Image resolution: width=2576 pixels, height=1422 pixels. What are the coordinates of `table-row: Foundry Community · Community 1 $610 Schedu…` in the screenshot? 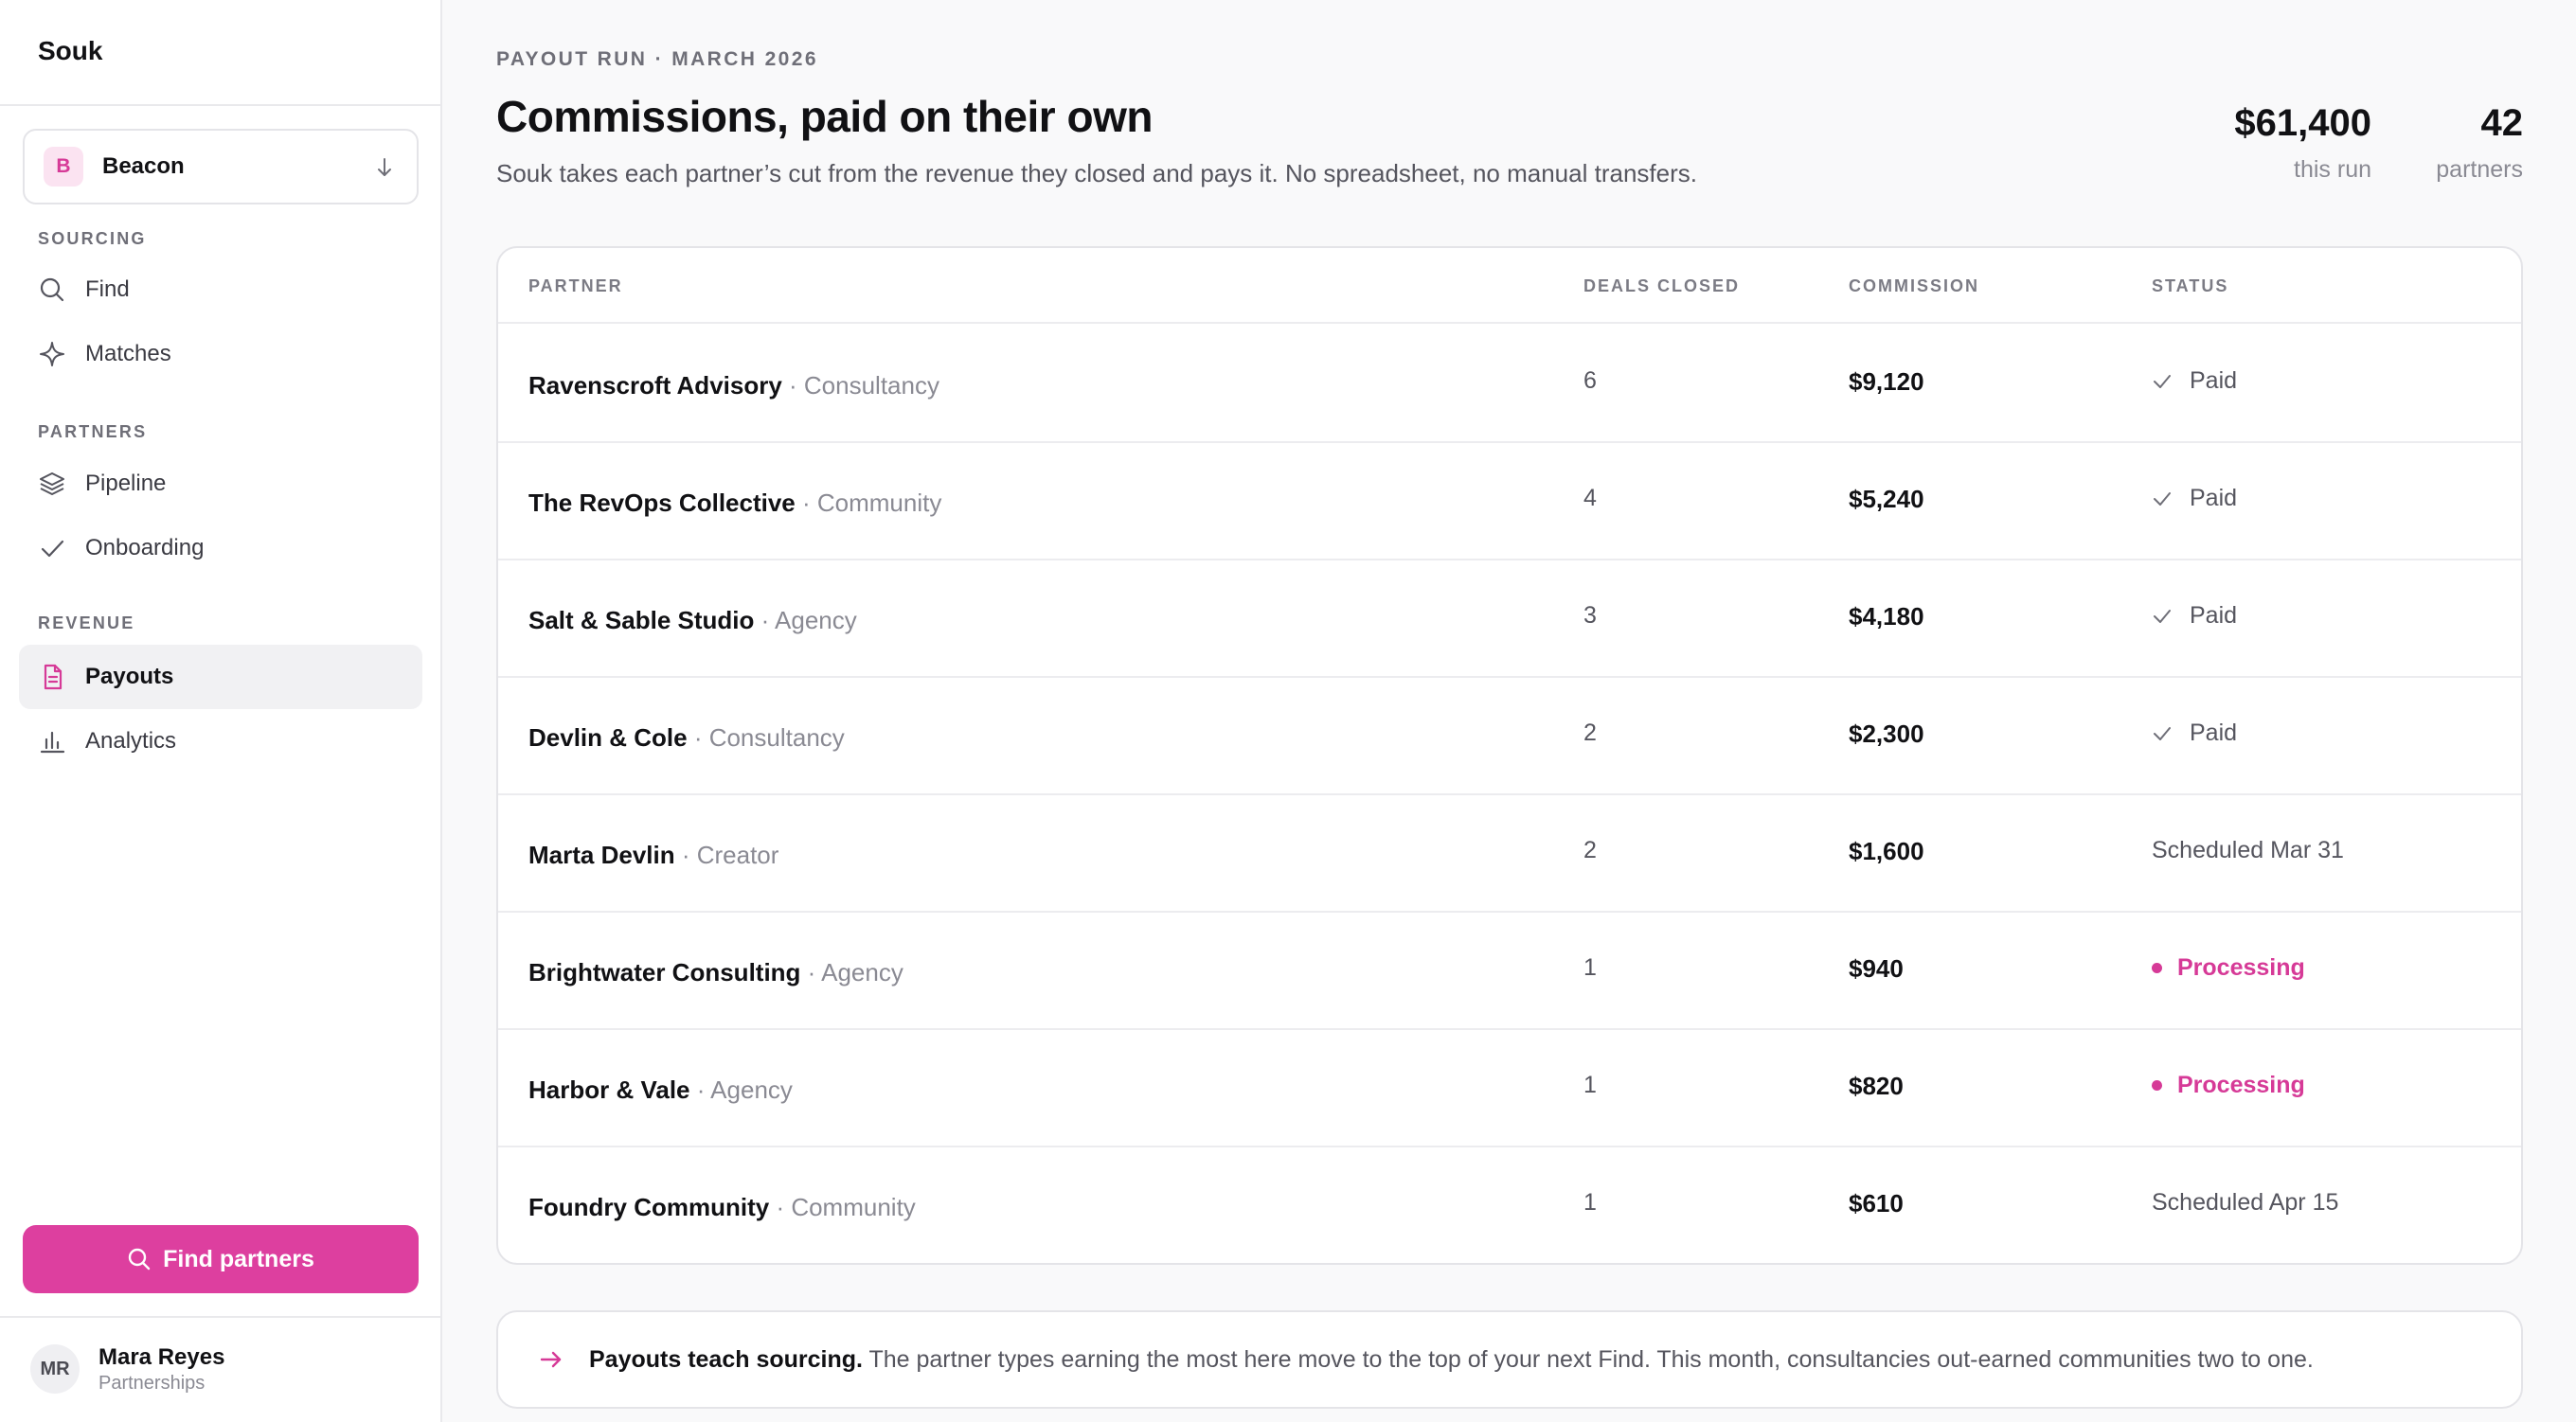 It's located at (1509, 1205).